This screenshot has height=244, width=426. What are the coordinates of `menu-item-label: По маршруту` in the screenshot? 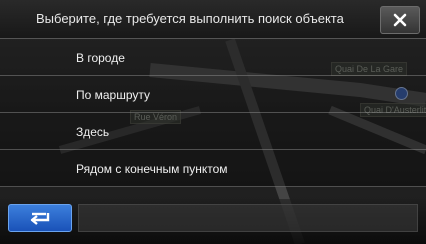 It's located at (113, 95).